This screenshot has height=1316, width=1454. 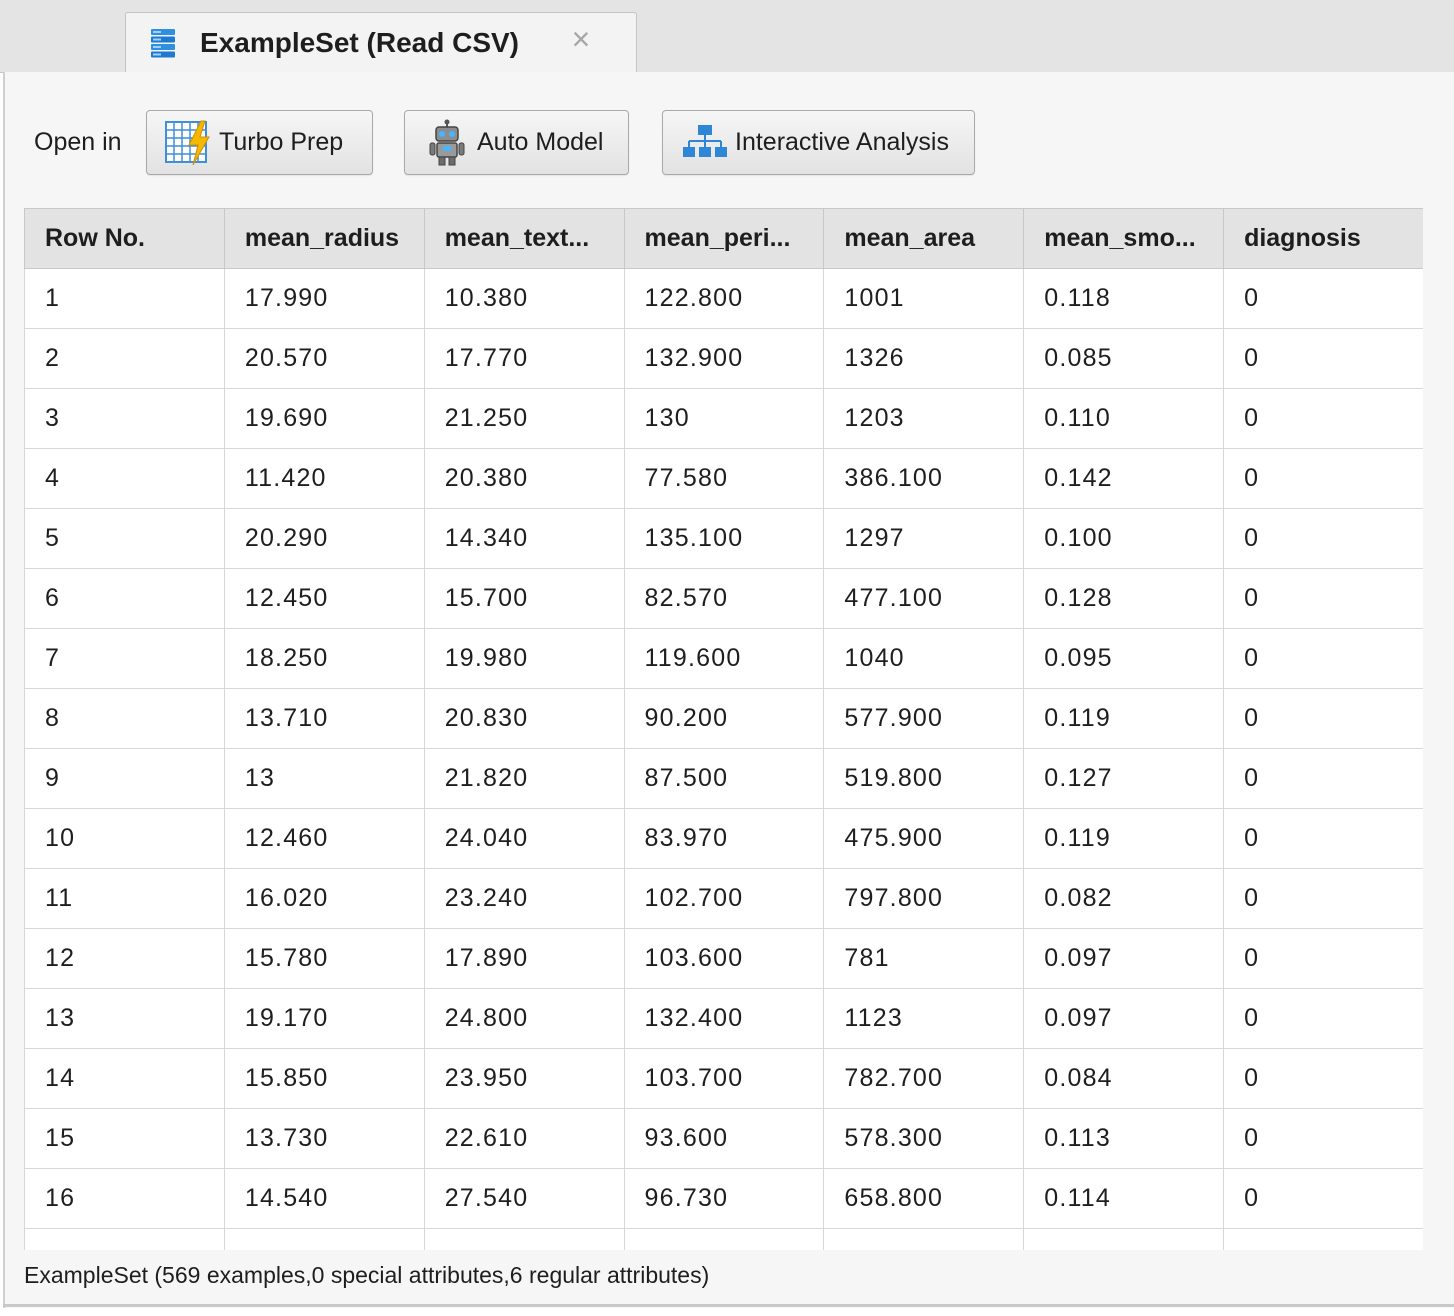 What do you see at coordinates (924, 238) in the screenshot?
I see `column-header: mean_area` at bounding box center [924, 238].